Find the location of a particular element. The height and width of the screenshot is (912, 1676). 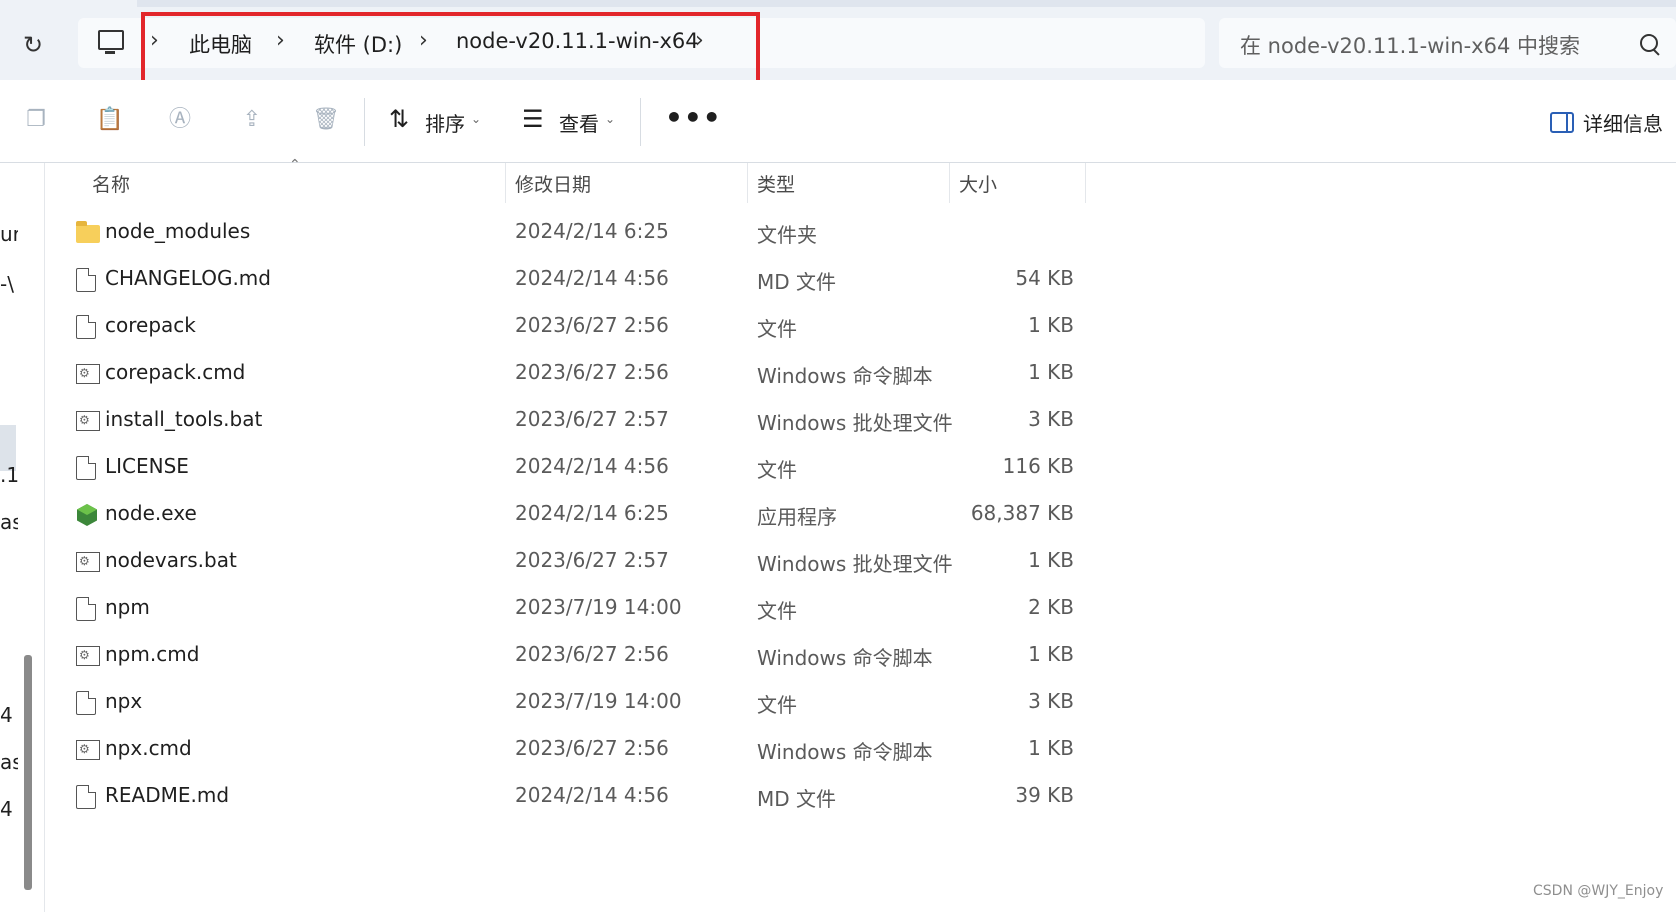

copy-icon: ❐ is located at coordinates (36, 120).